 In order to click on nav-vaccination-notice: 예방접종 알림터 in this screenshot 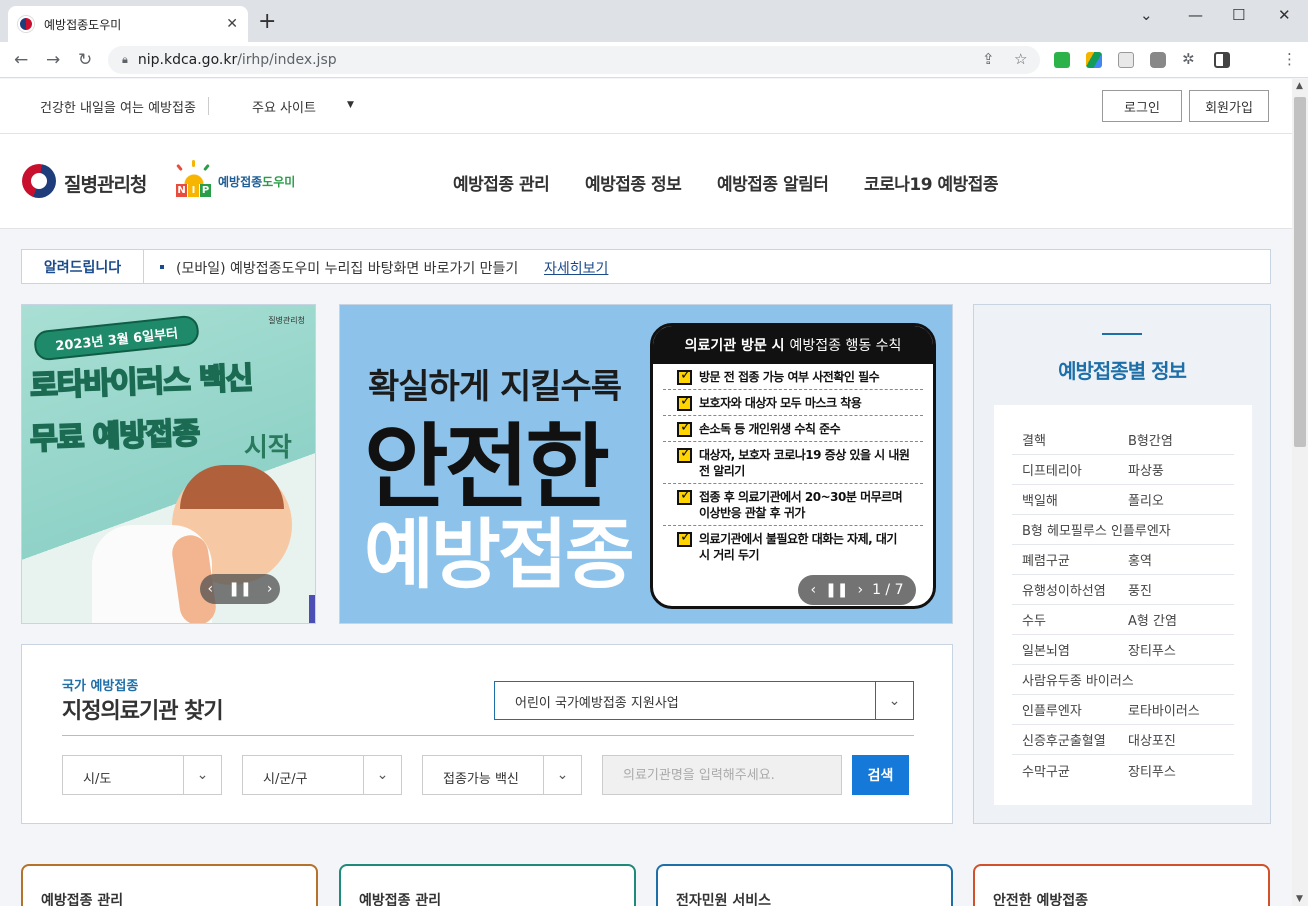, I will do `click(773, 182)`.